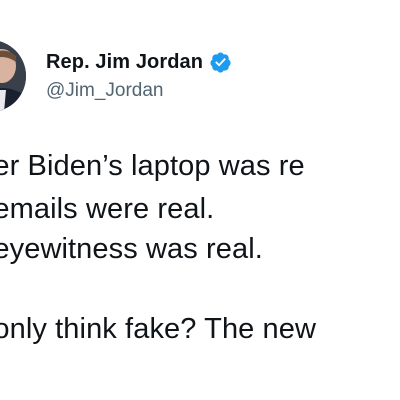  Describe the element at coordinates (105, 91) in the screenshot. I see `author-handle: @Jim_Jordan` at that location.